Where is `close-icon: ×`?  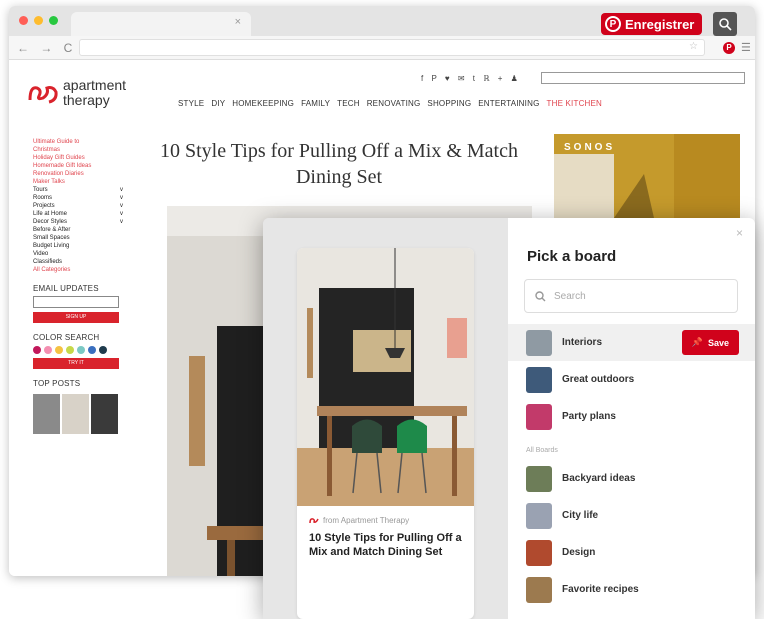
close-icon: × is located at coordinates (739, 233).